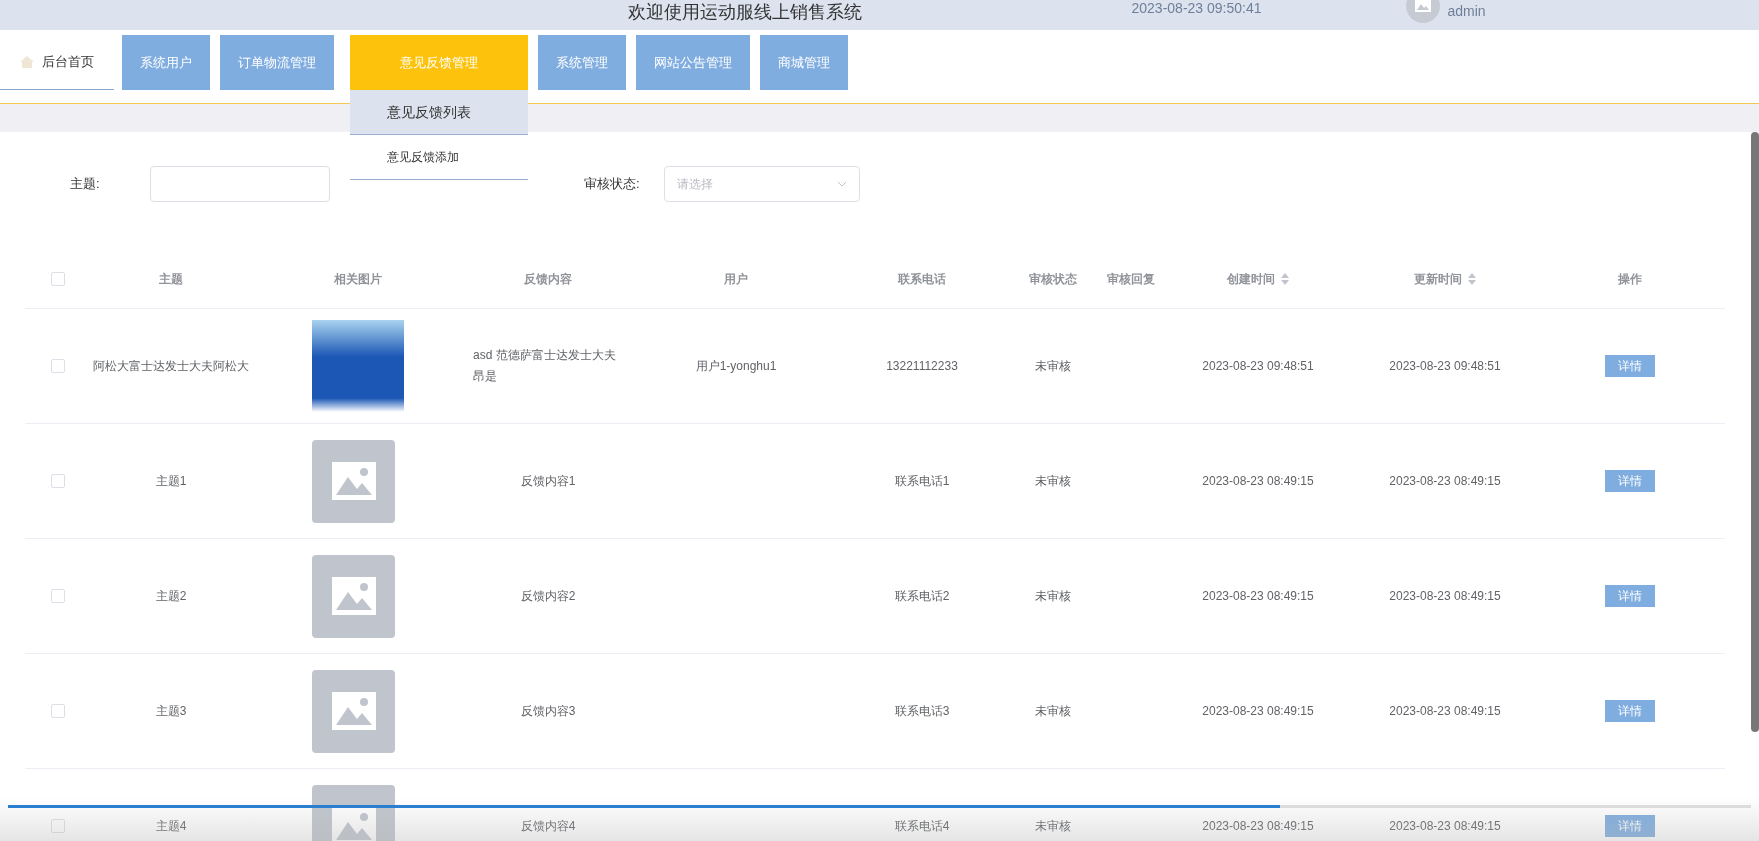  Describe the element at coordinates (582, 62) in the screenshot. I see `nav-tab: 系统管理` at that location.